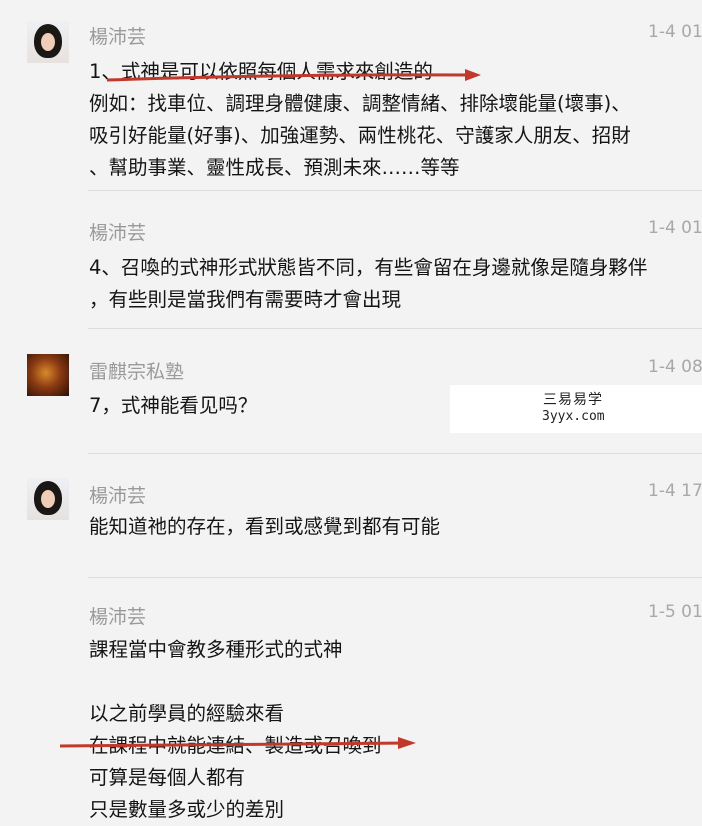 The height and width of the screenshot is (826, 702). I want to click on message-line: 例如：找車位、調理身體健康、調整情緒、排除壞能量(壞事)、, so click(360, 103).